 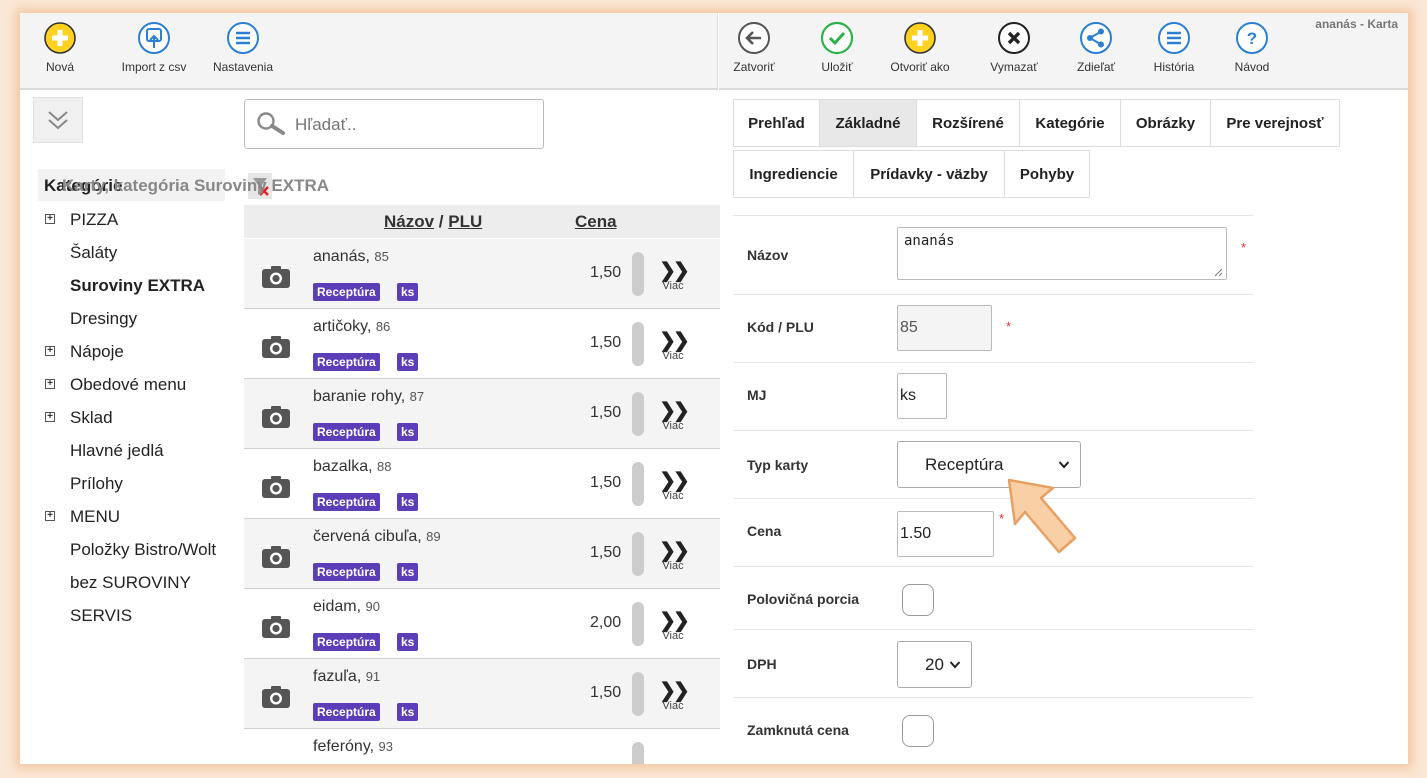 I want to click on list-item: fazuľa, 91 Receptúra ks 1,50 ❯❯ Viac, so click(x=482, y=694).